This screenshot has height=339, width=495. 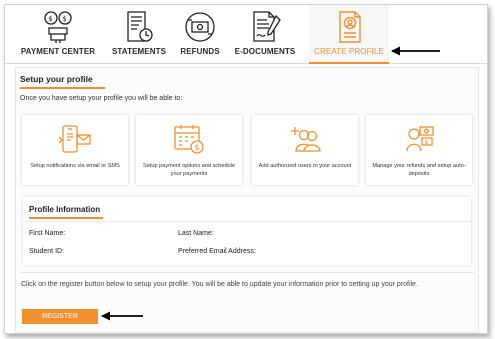 I want to click on create-profile-icon, so click(x=350, y=27).